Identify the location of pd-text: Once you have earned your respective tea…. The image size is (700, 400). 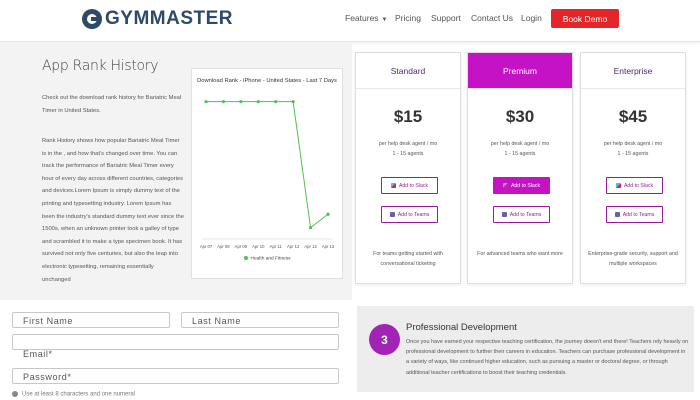
(547, 357).